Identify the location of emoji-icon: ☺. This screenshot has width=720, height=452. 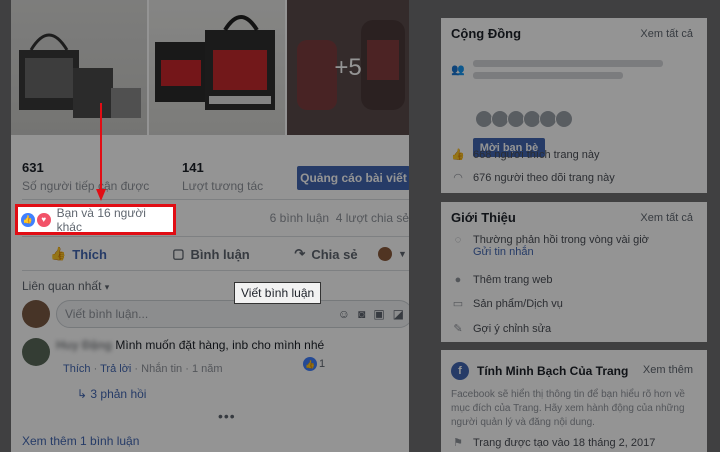
(344, 314).